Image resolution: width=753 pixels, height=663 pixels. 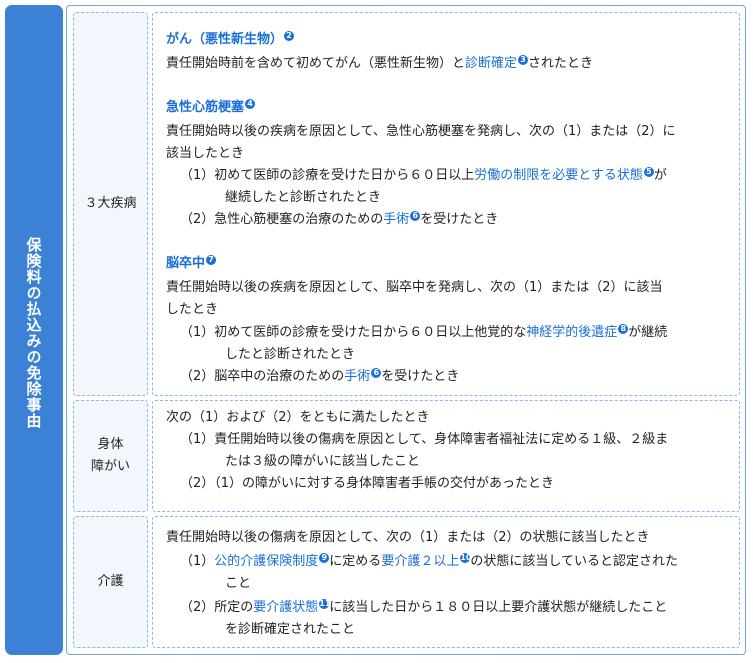 I want to click on text: （1）初めて医師の診療を受けた日から６０日以上, so click(x=327, y=175).